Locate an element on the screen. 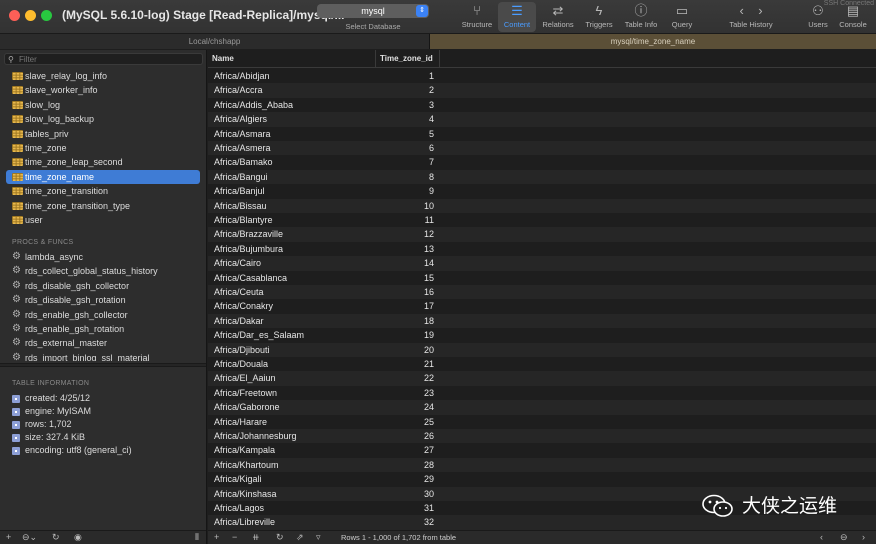 Image resolution: width=876 pixels, height=544 pixels. resize-handle-icon: ⦀ is located at coordinates (197, 537).